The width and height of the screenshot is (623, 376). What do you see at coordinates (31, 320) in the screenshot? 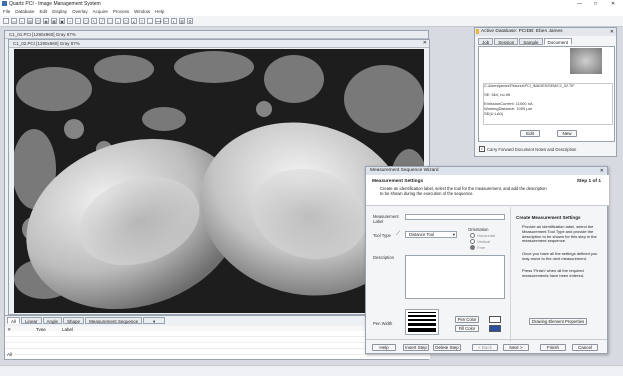
I see `tab-linear: Linear` at bounding box center [31, 320].